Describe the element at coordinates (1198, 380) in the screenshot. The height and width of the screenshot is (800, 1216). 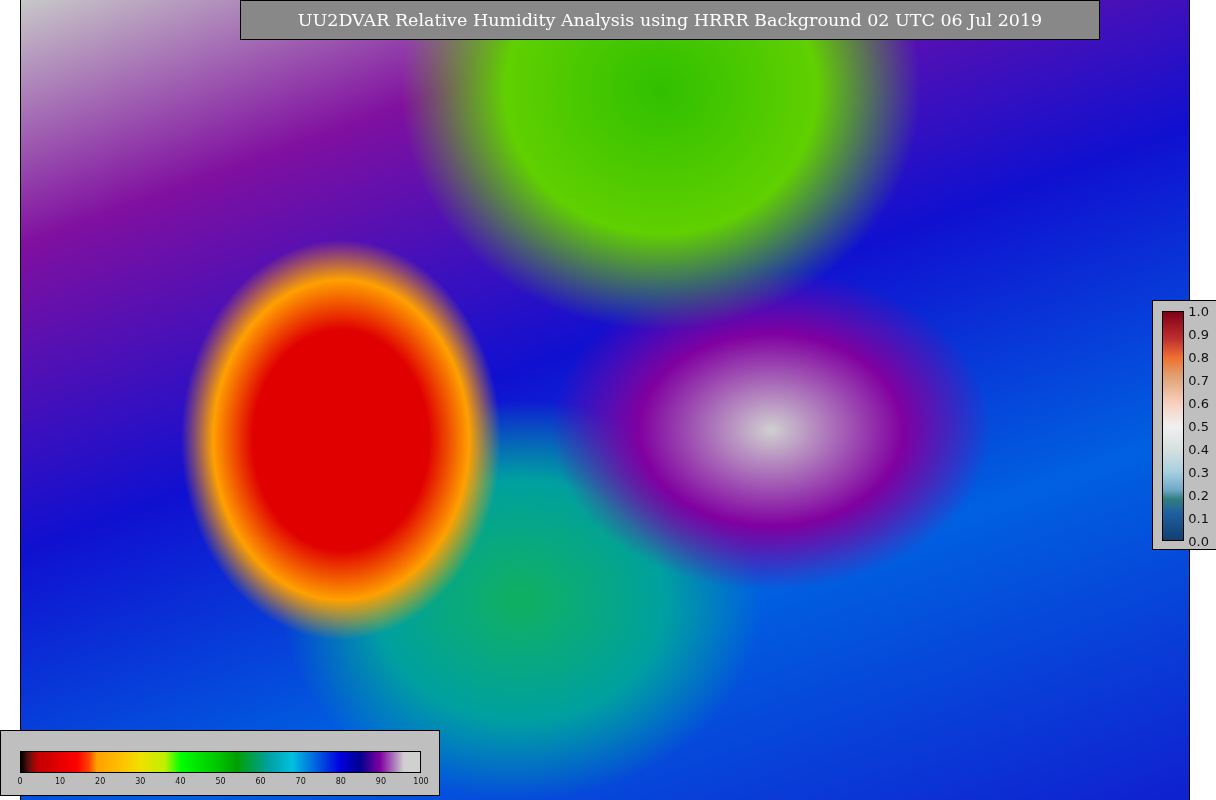
I see `tick-label: 0.7` at that location.